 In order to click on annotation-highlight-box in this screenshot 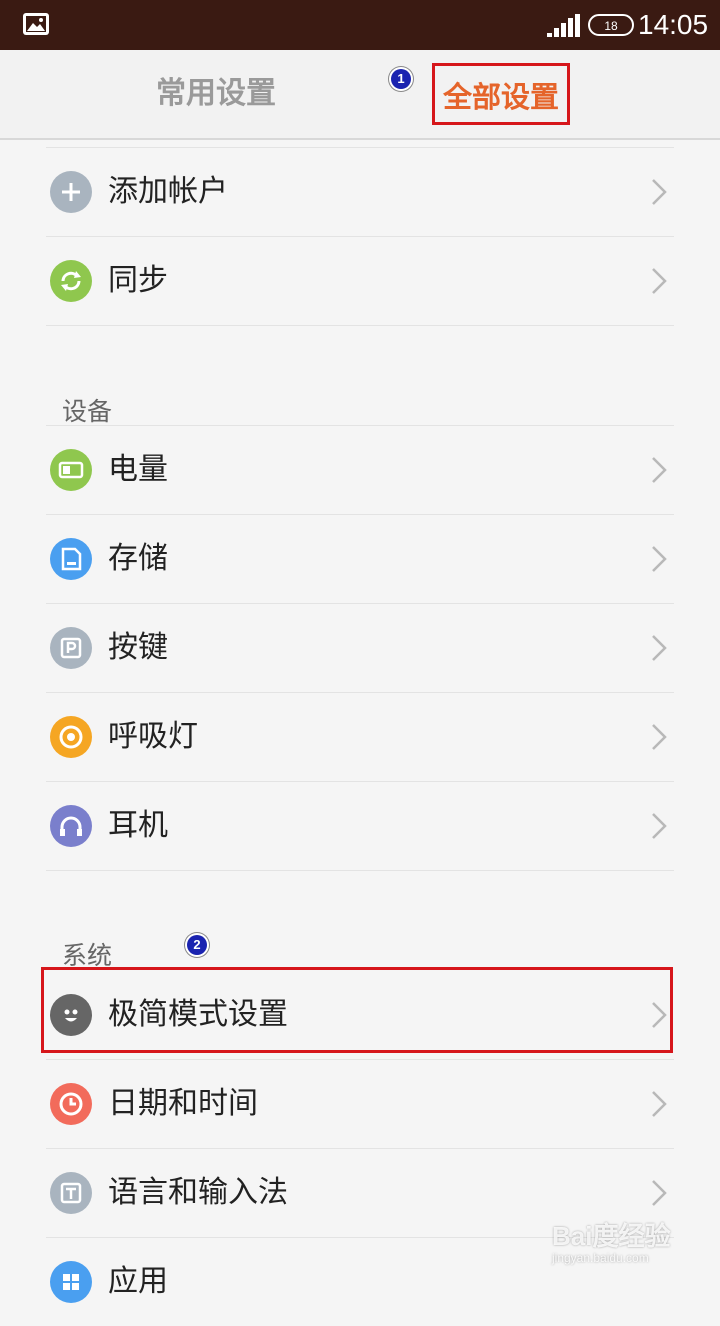, I will do `click(357, 1010)`.